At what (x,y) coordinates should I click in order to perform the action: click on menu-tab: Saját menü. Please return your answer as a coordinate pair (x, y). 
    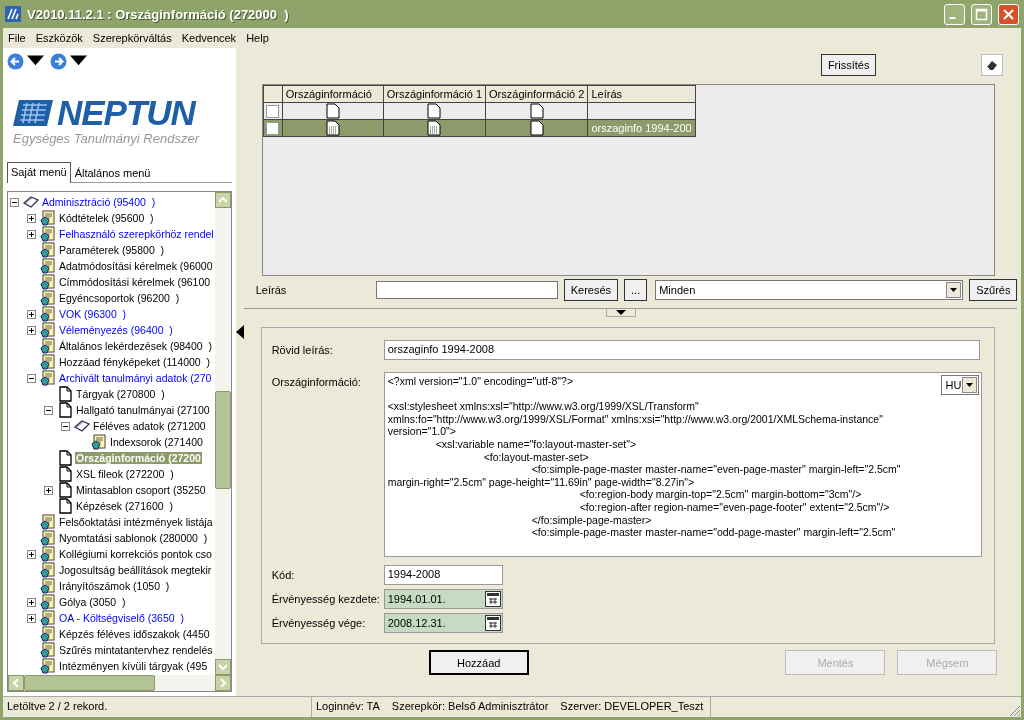
    Looking at the image, I should click on (39, 172).